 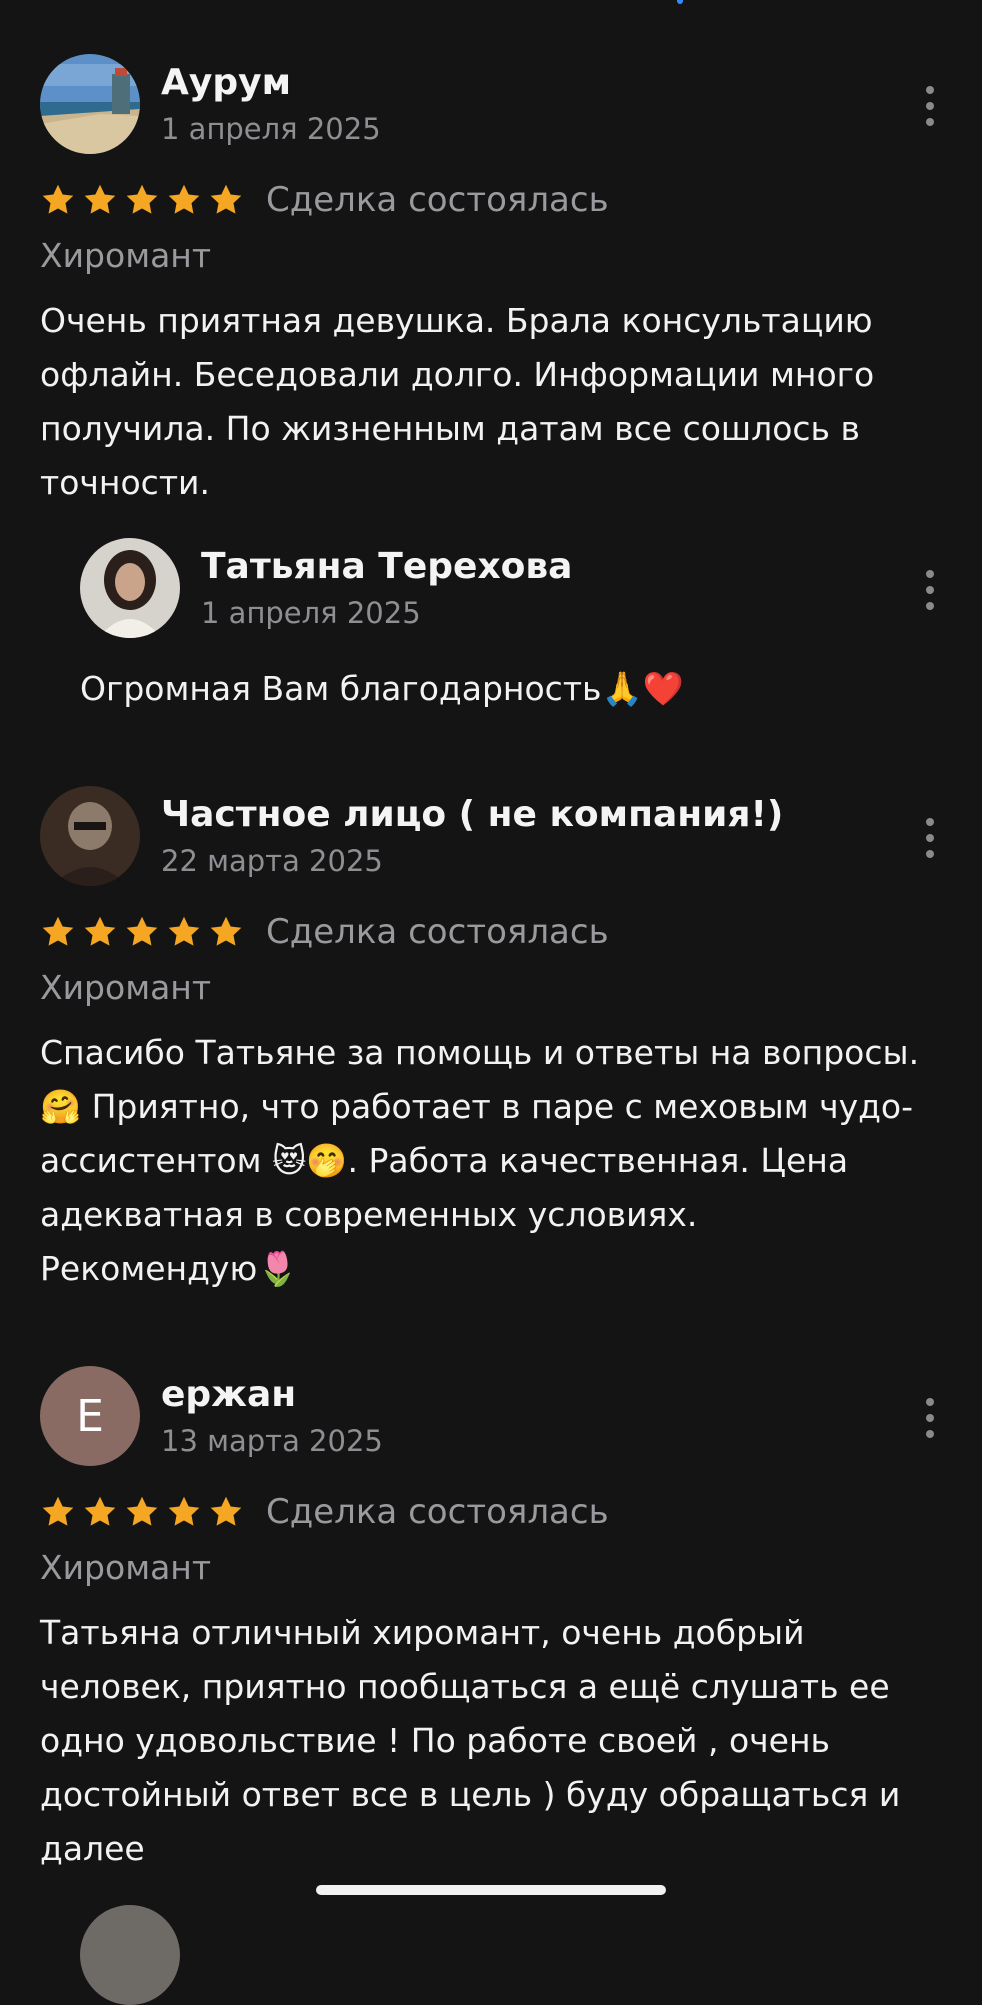 What do you see at coordinates (125, 482) in the screenshot?
I see `review-text-line: точности.` at bounding box center [125, 482].